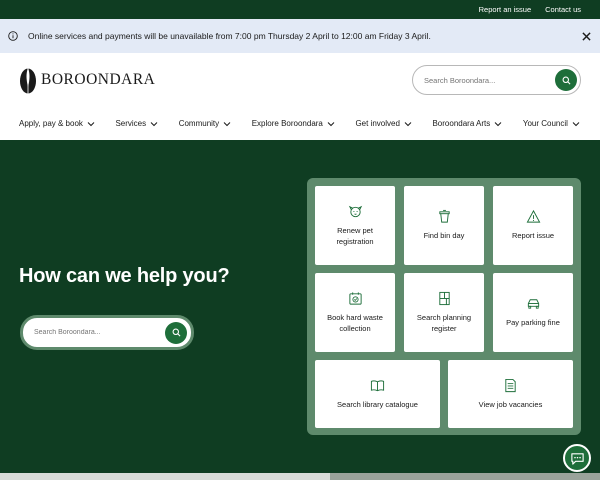 This screenshot has width=600, height=480. What do you see at coordinates (355, 298) in the screenshot?
I see `hard-waste-icon` at bounding box center [355, 298].